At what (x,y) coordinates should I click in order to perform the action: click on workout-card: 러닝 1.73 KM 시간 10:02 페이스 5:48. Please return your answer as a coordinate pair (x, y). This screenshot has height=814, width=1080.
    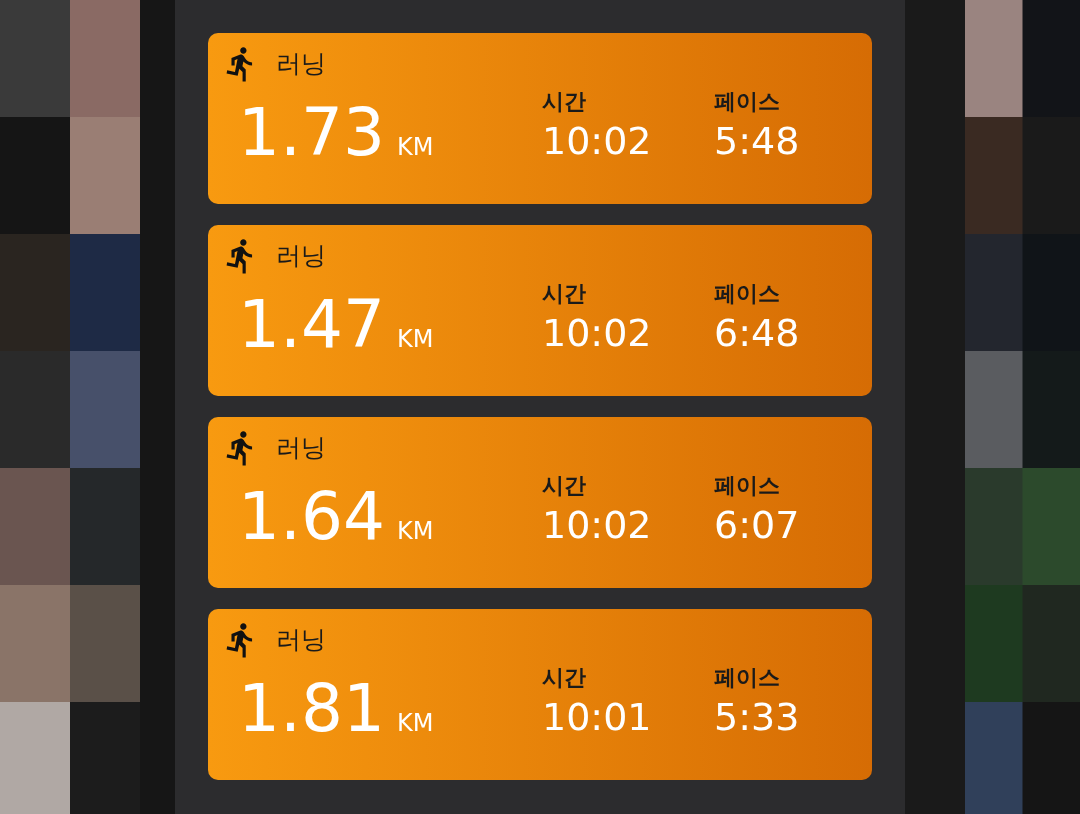
    Looking at the image, I should click on (540, 118).